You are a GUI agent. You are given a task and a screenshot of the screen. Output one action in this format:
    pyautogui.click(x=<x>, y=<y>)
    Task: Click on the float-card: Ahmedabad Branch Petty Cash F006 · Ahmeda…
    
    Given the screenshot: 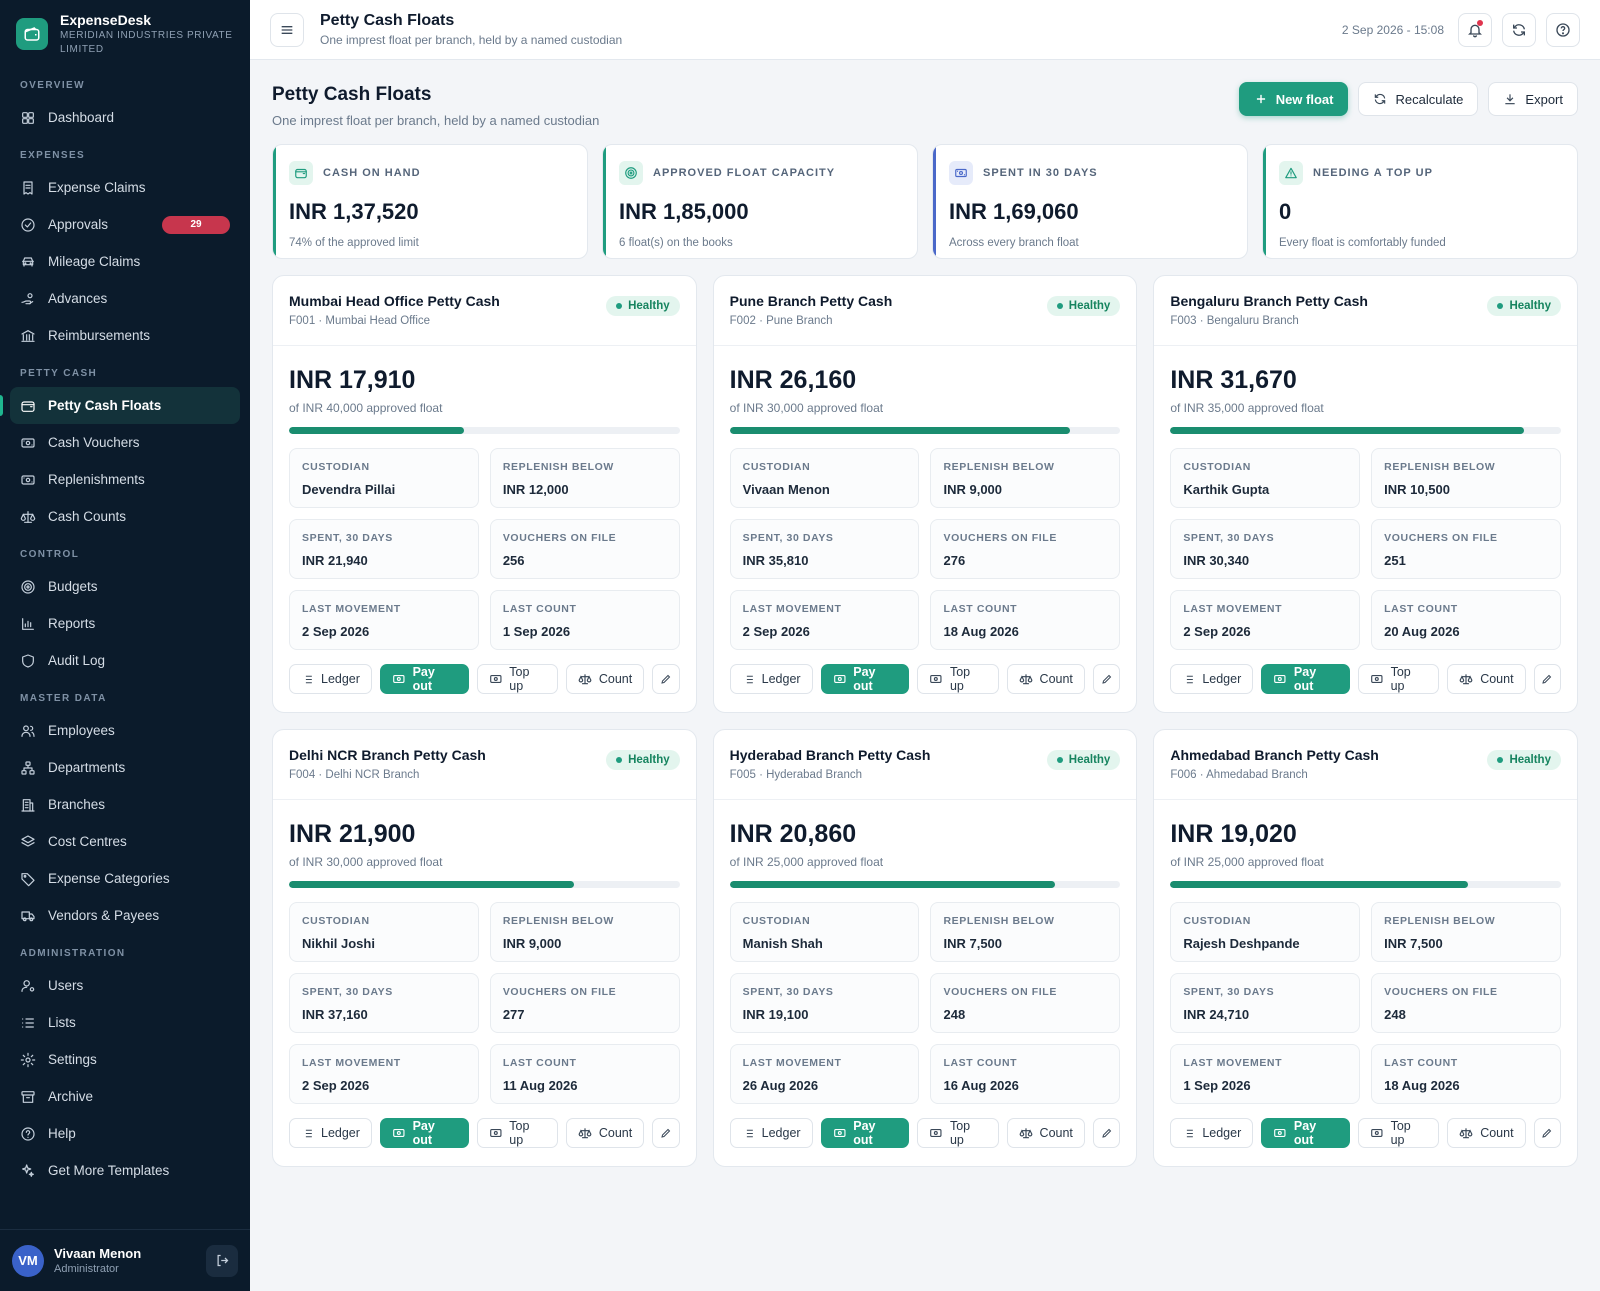 What is the action you would take?
    pyautogui.click(x=1365, y=948)
    